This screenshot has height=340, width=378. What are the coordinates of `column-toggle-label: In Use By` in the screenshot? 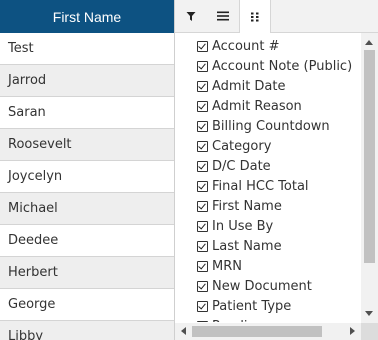 It's located at (243, 226).